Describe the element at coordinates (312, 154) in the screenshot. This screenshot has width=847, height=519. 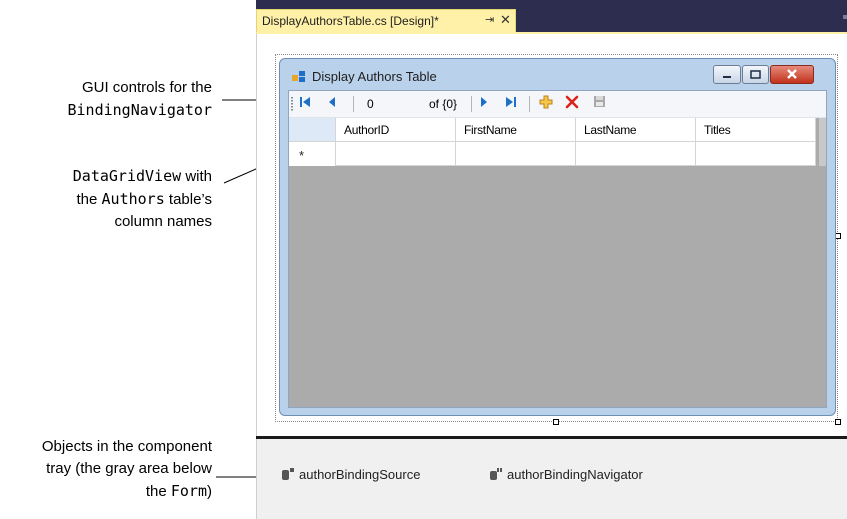
I see `new-row-marker: *` at that location.